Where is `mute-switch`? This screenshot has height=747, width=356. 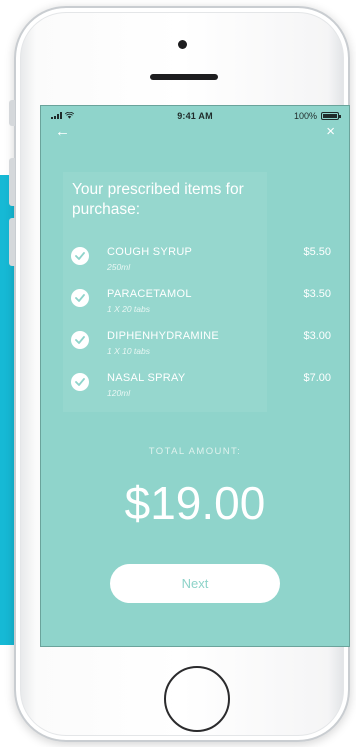
mute-switch is located at coordinates (12, 113).